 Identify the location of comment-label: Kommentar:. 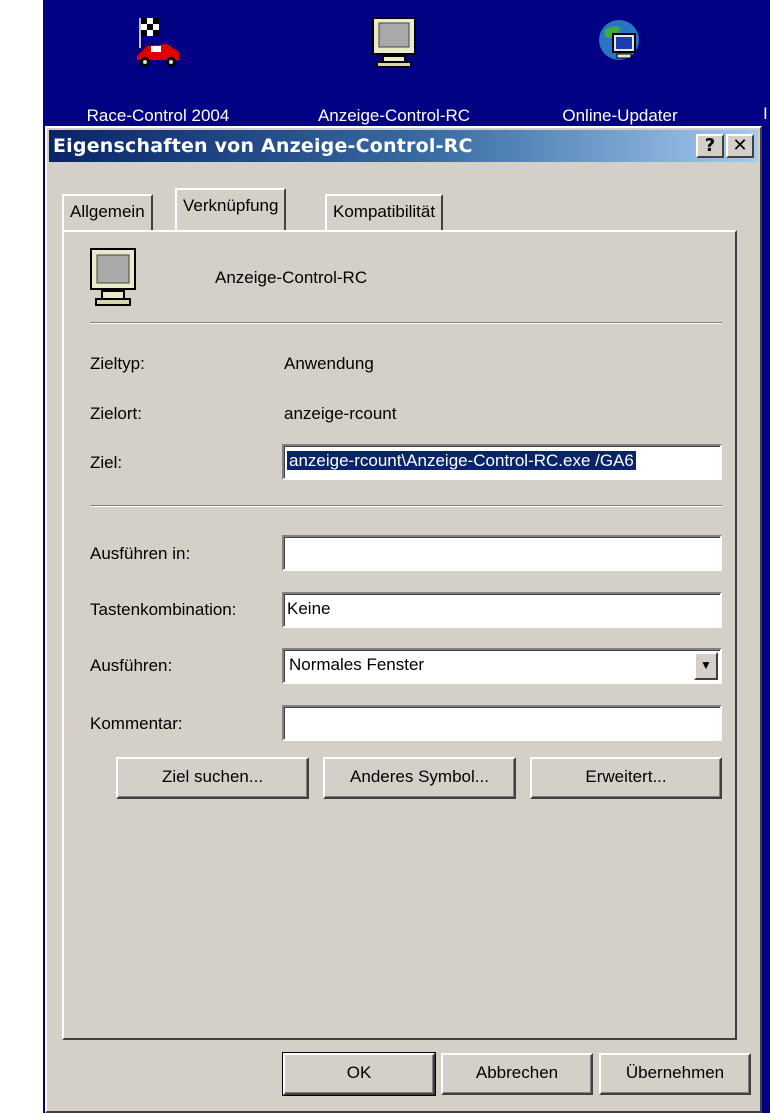
(136, 723).